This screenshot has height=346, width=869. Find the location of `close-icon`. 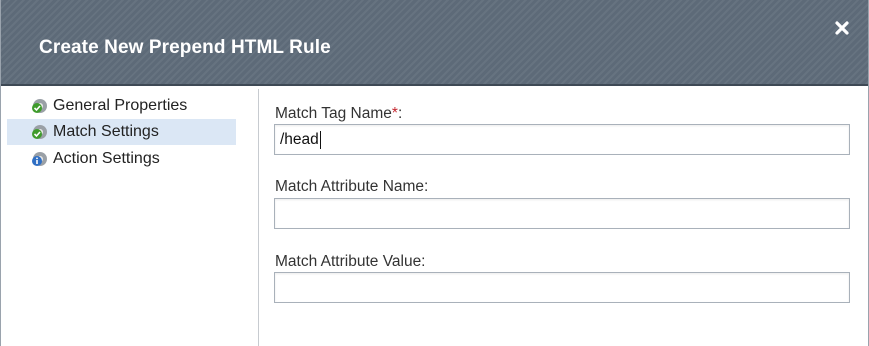

close-icon is located at coordinates (842, 28).